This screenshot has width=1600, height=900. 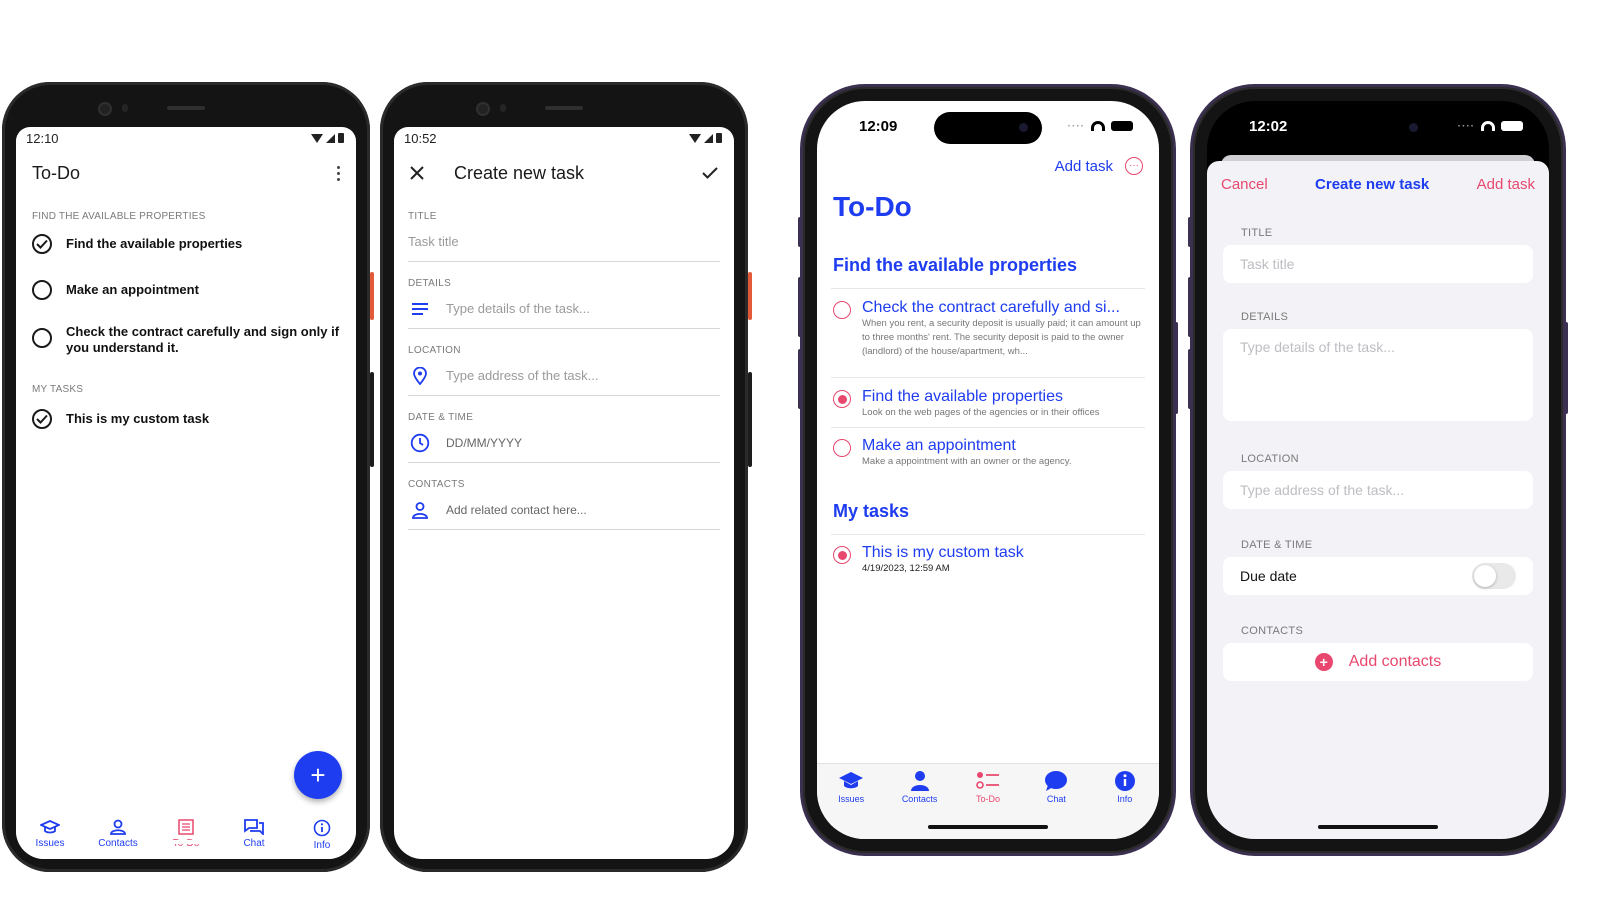 What do you see at coordinates (906, 568) in the screenshot?
I see `task-date: 4/19/2023, 12:59 AM` at bounding box center [906, 568].